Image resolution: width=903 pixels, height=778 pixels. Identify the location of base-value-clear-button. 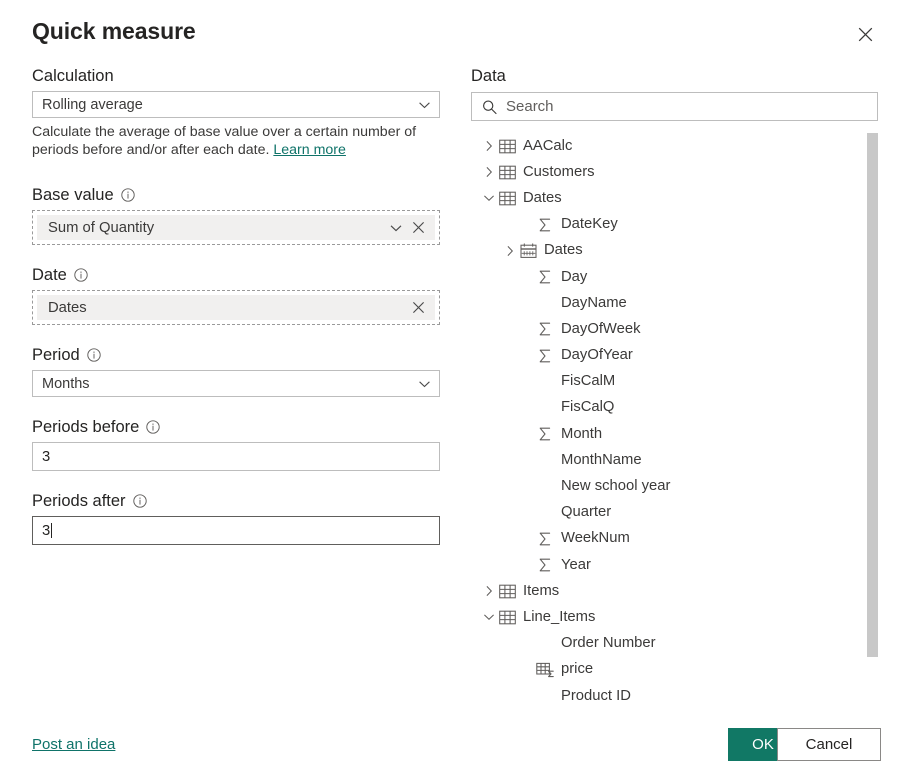
(418, 228).